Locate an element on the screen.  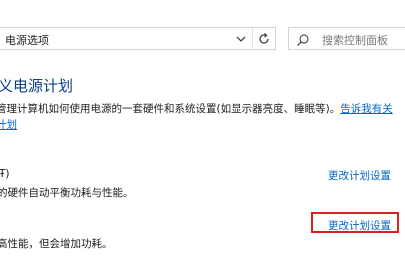
description-text: 管理计算机如何使用电源的一套硬件和系统设置(如显示器亮度、睡眠等)。 is located at coordinates (170, 109).